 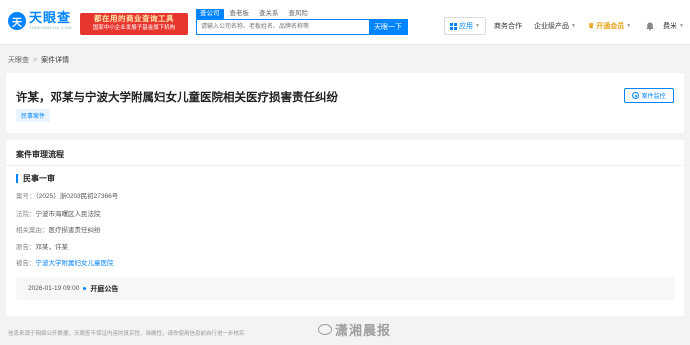 I want to click on nav-enterprise-products: 企业级产品 ▼, so click(x=555, y=26).